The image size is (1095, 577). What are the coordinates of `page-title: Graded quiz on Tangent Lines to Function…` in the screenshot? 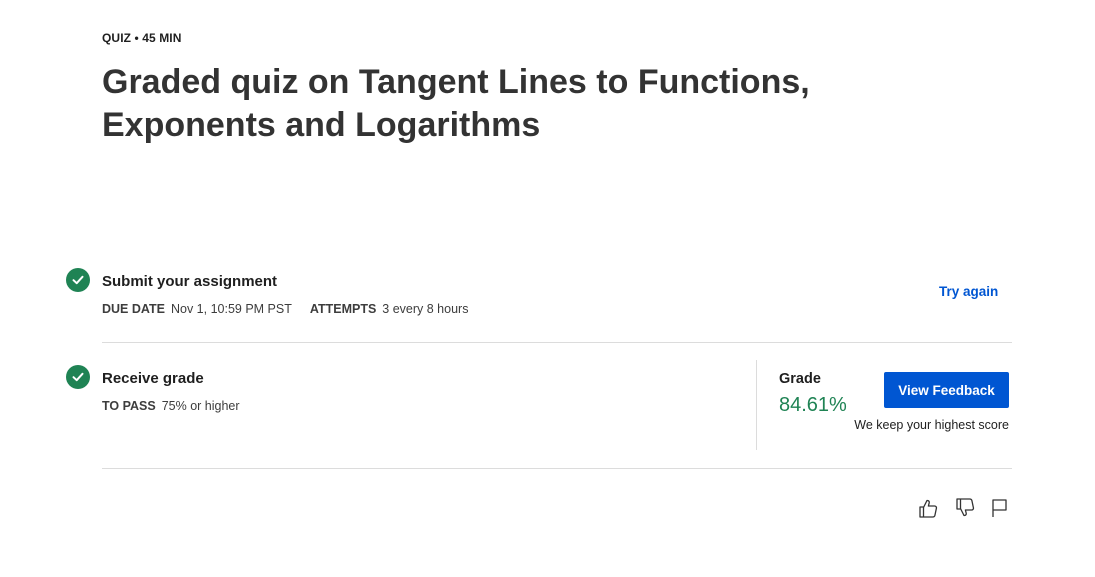 It's located at (456, 103).